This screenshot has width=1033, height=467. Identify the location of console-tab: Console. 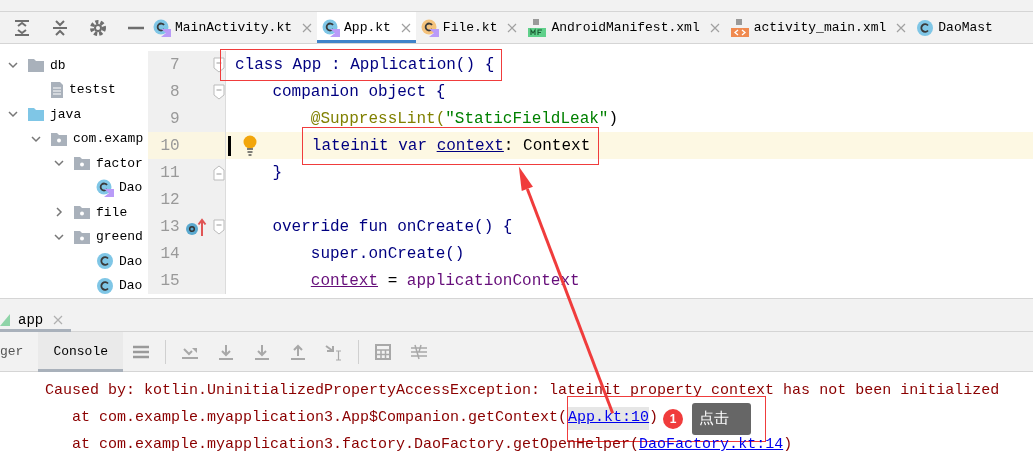
(80, 351).